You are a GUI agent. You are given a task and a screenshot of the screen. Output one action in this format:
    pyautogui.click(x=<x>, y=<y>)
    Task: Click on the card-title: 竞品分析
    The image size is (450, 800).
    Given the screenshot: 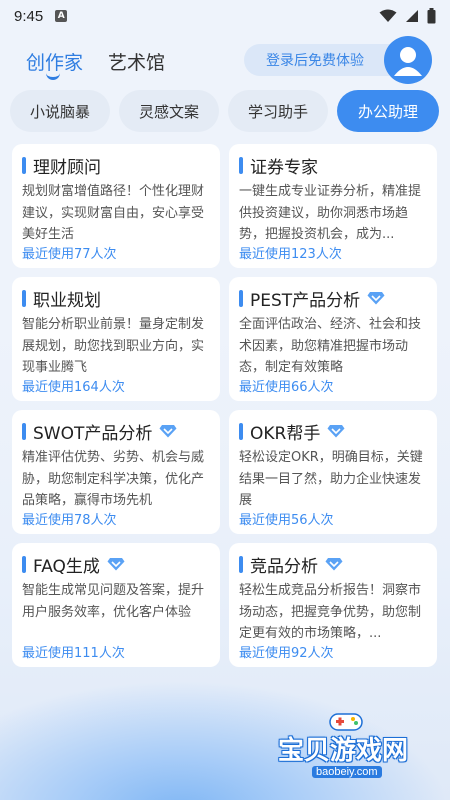 What is the action you would take?
    pyautogui.click(x=284, y=566)
    